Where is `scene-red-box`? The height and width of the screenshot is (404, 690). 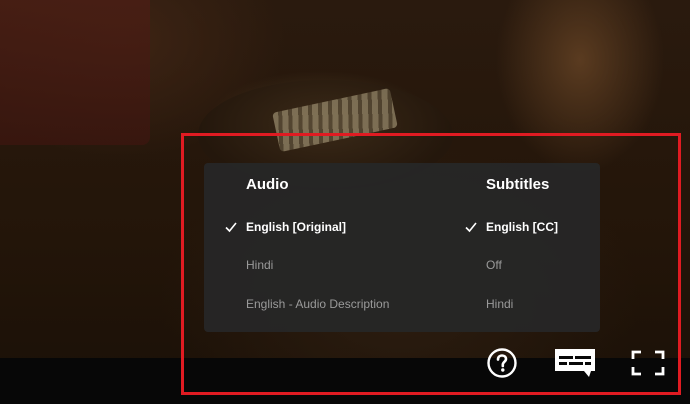
scene-red-box is located at coordinates (75, 72).